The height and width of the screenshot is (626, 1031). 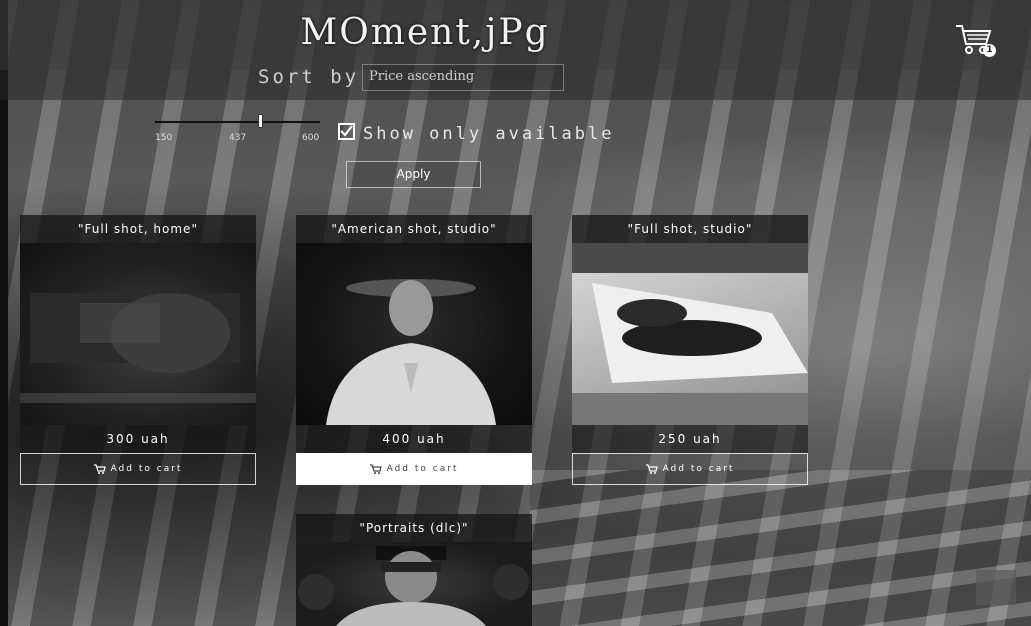 I want to click on sort-select: Price ascending, so click(x=463, y=77).